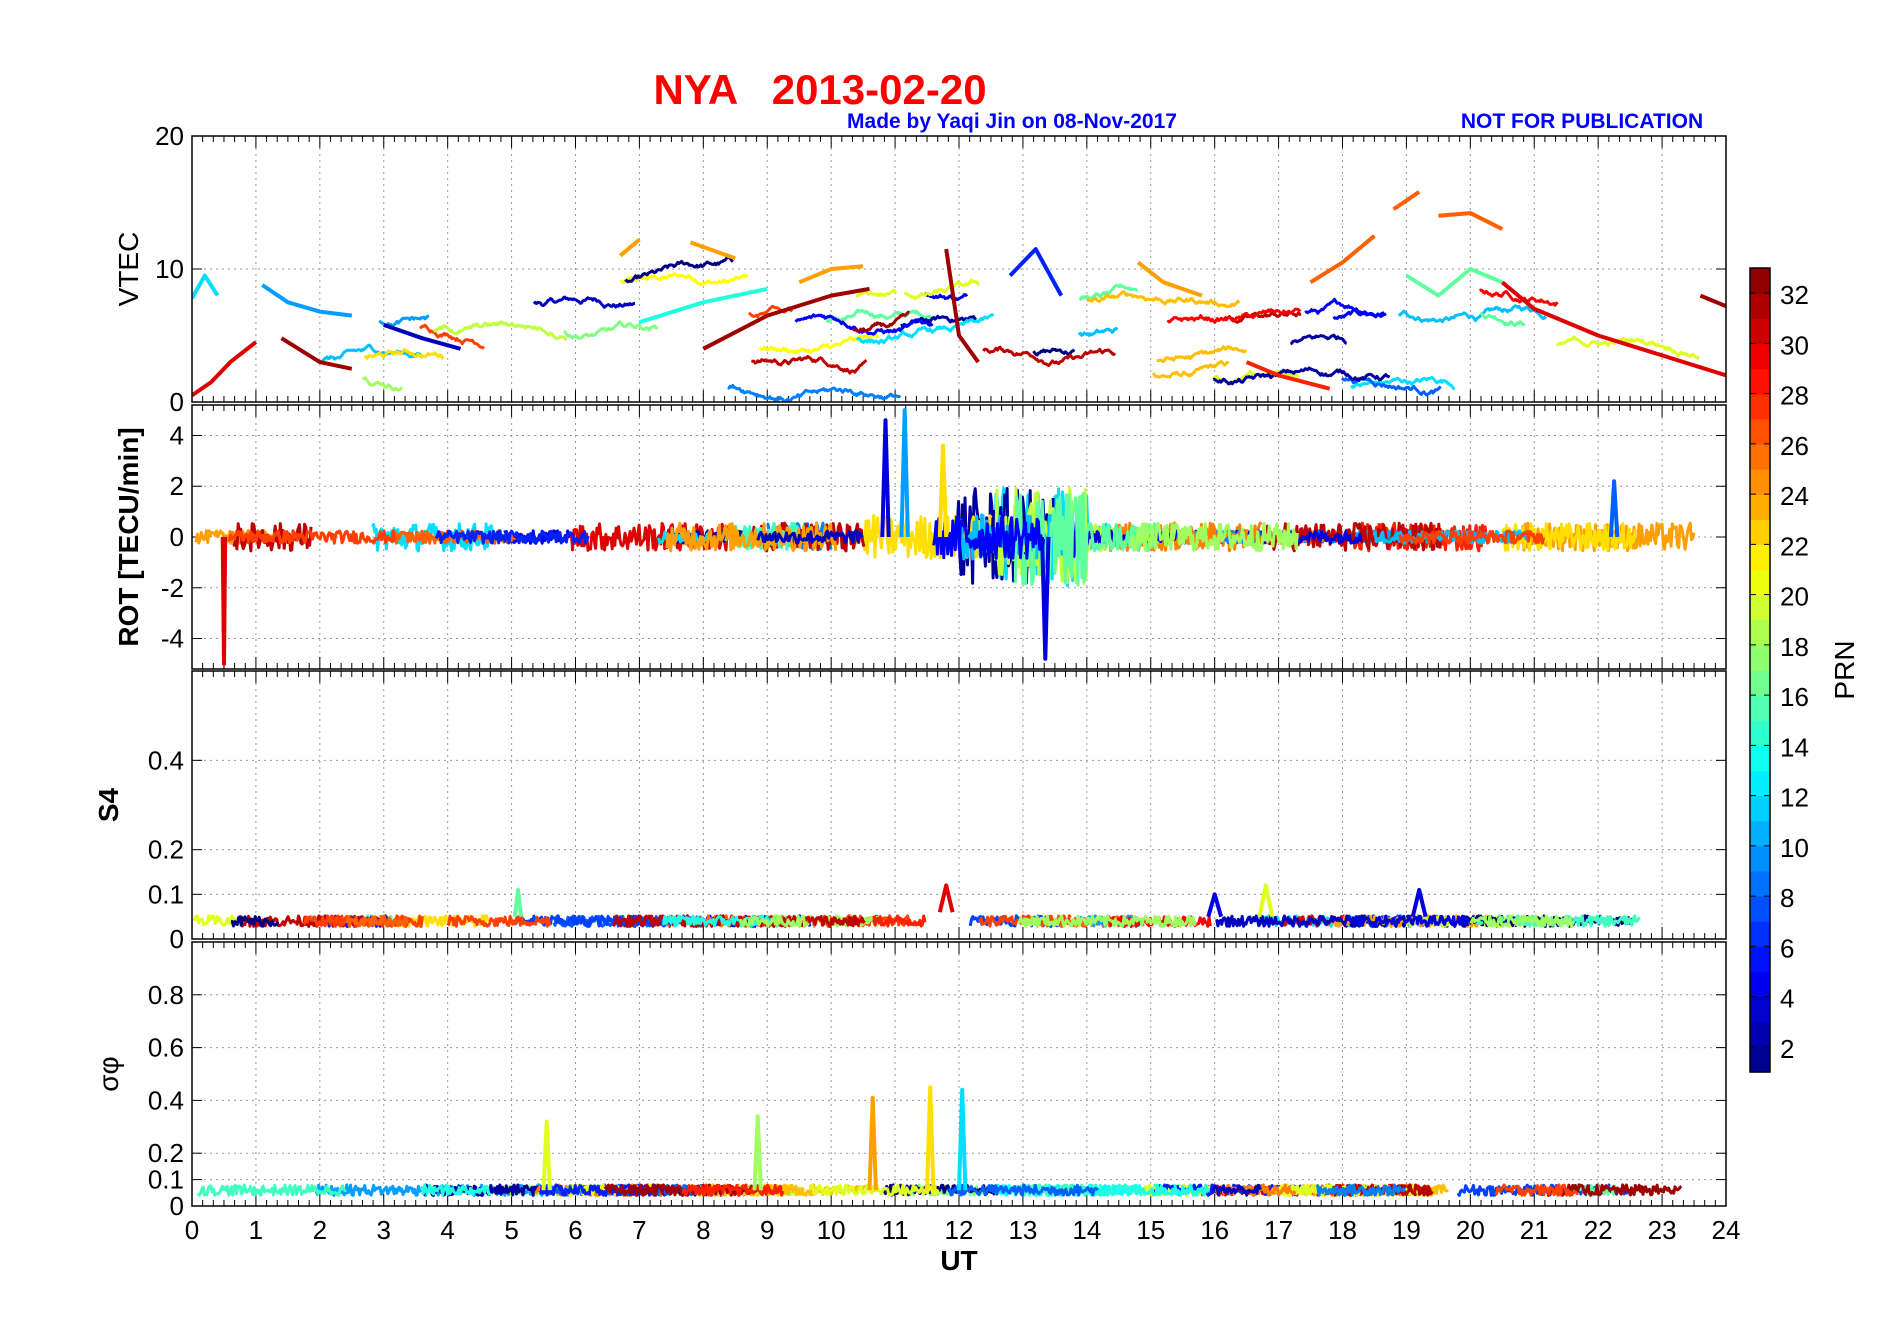  I want to click on xtick-label: 19, so click(1406, 1230).